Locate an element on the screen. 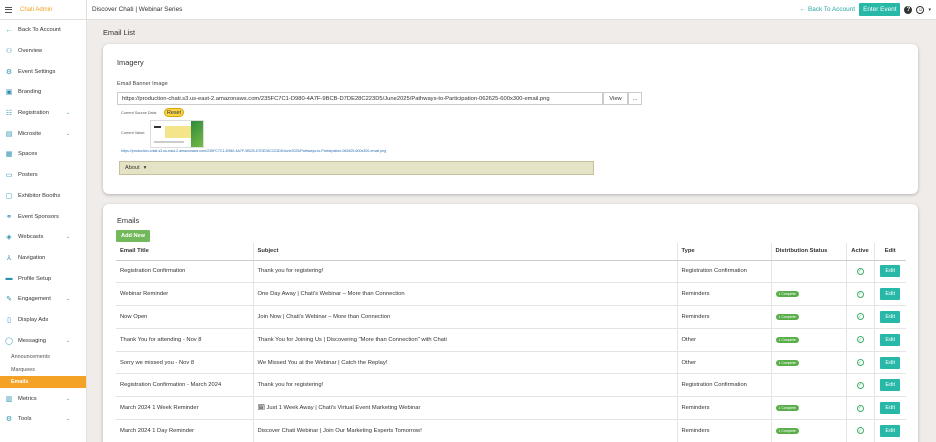 The width and height of the screenshot is (936, 442). grid-icon: ▦ is located at coordinates (9, 155).